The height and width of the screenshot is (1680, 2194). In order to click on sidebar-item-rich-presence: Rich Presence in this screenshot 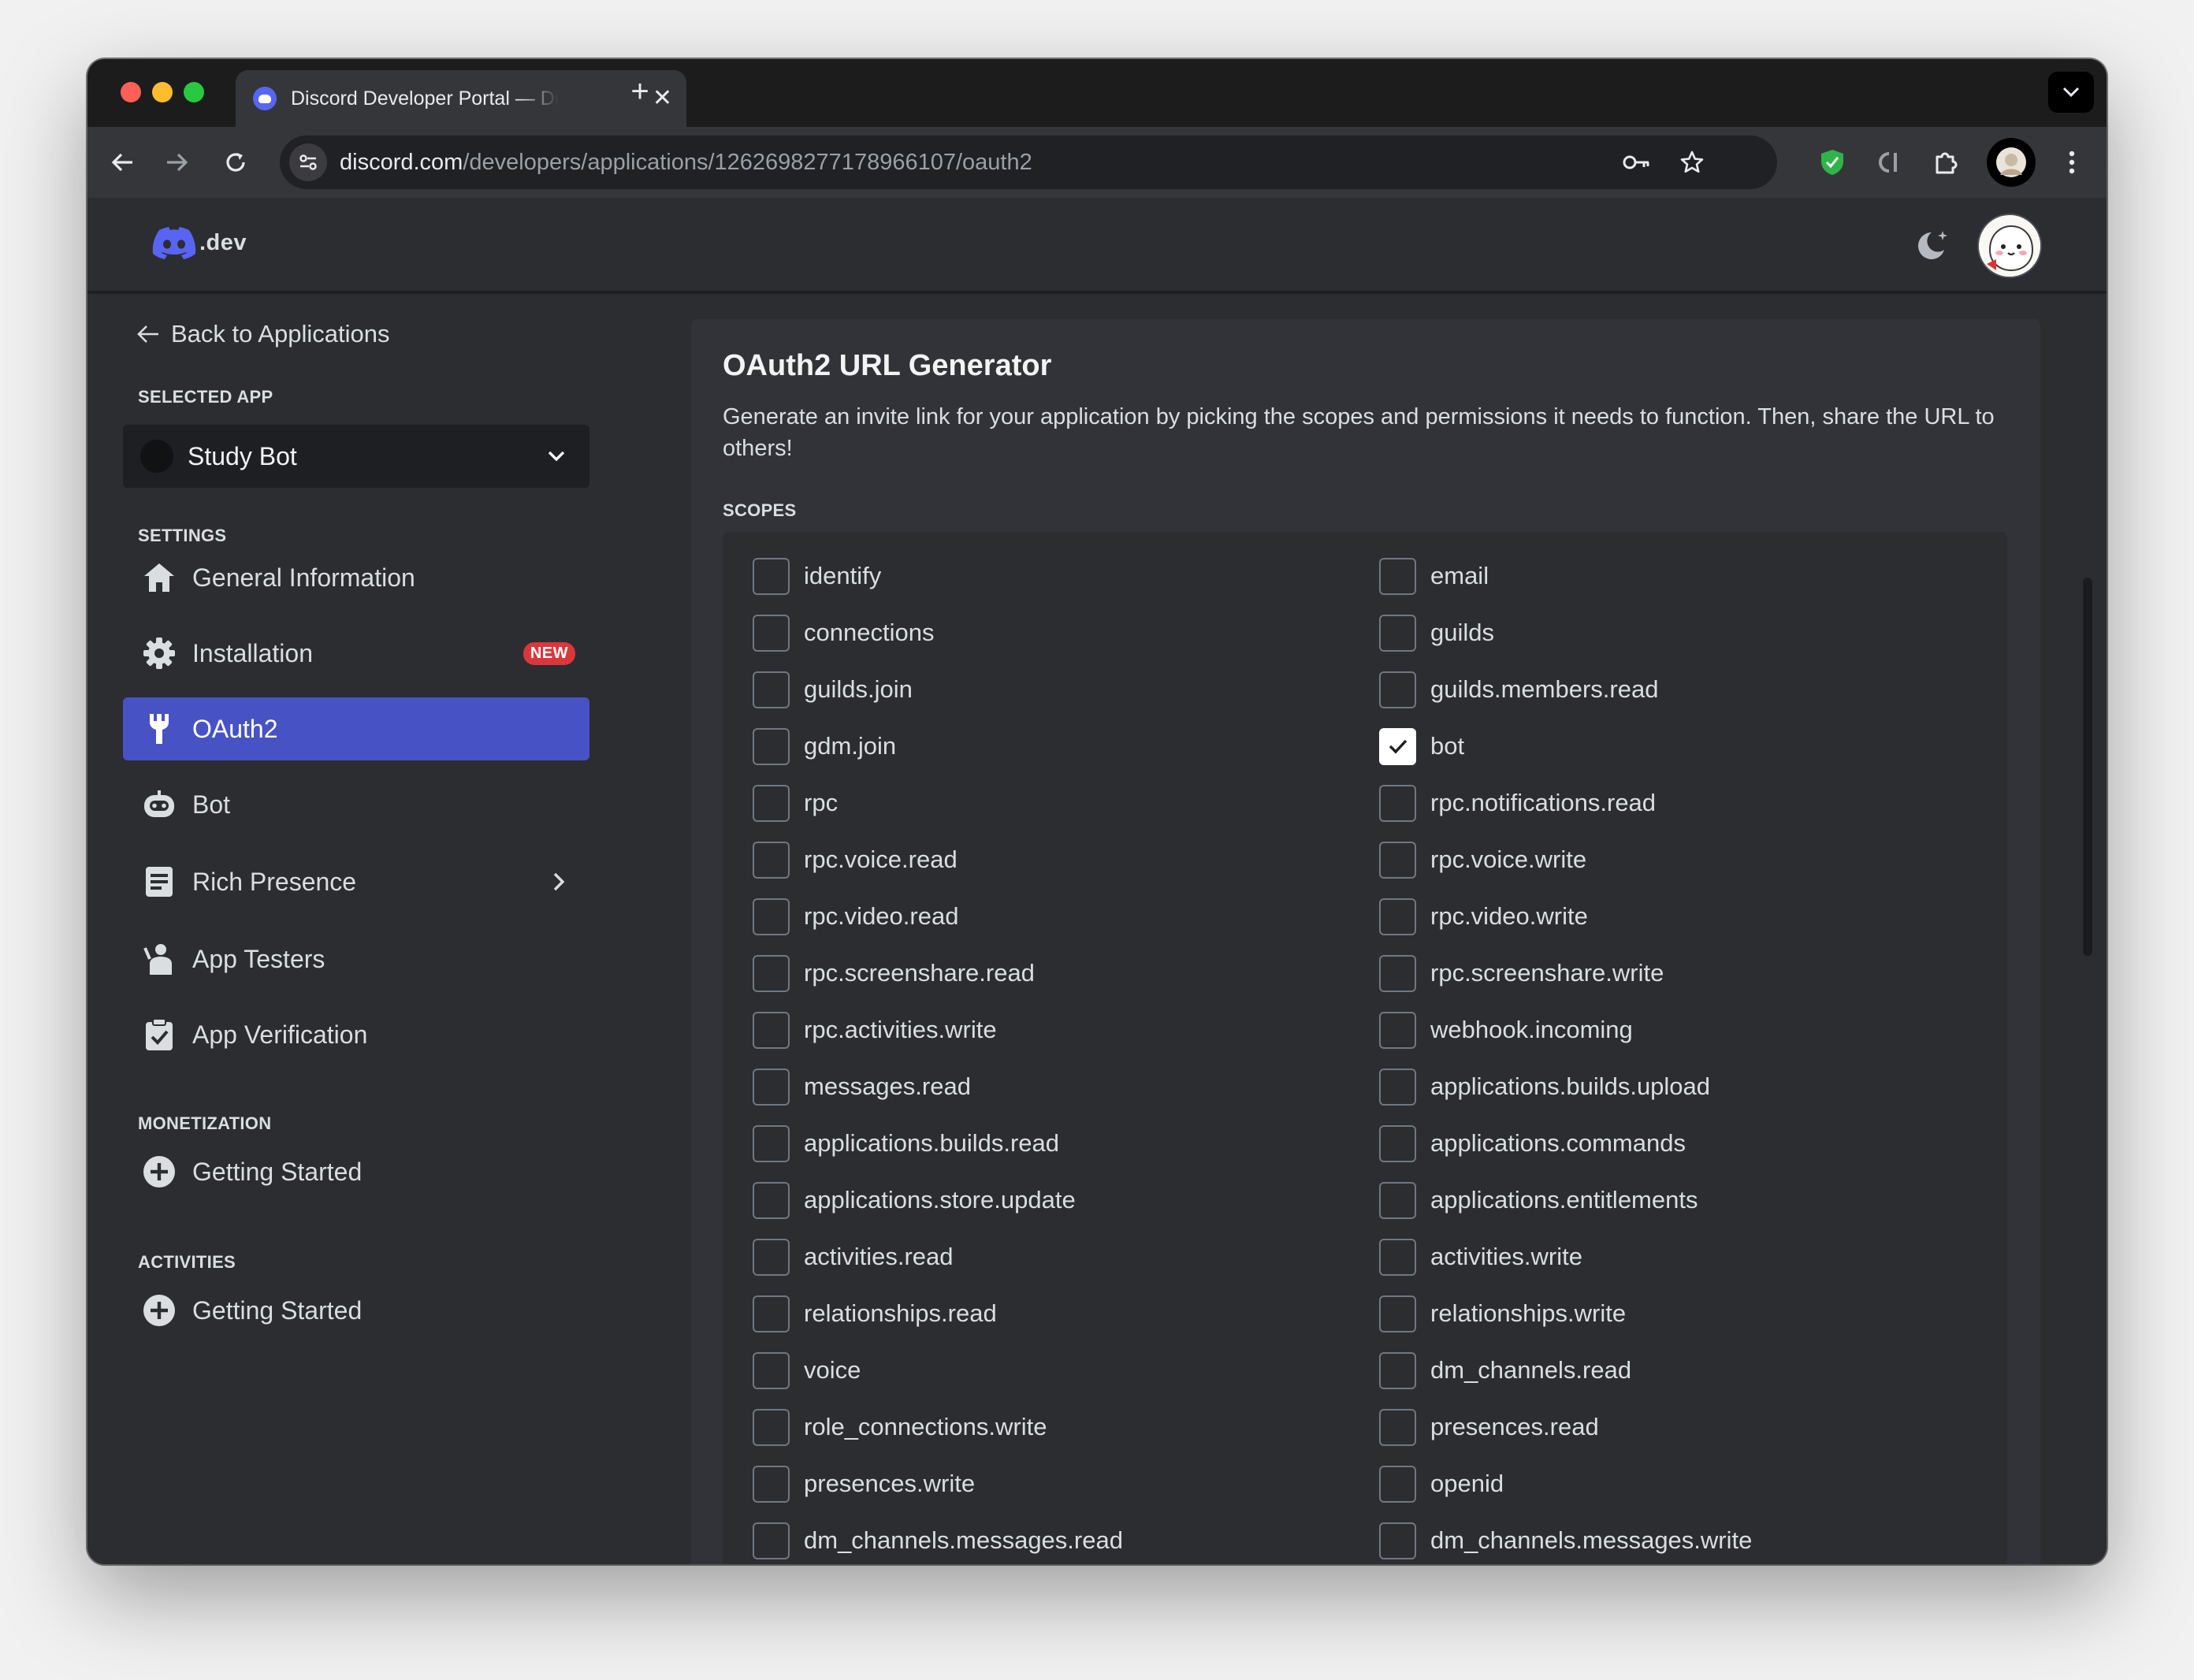, I will do `click(356, 881)`.